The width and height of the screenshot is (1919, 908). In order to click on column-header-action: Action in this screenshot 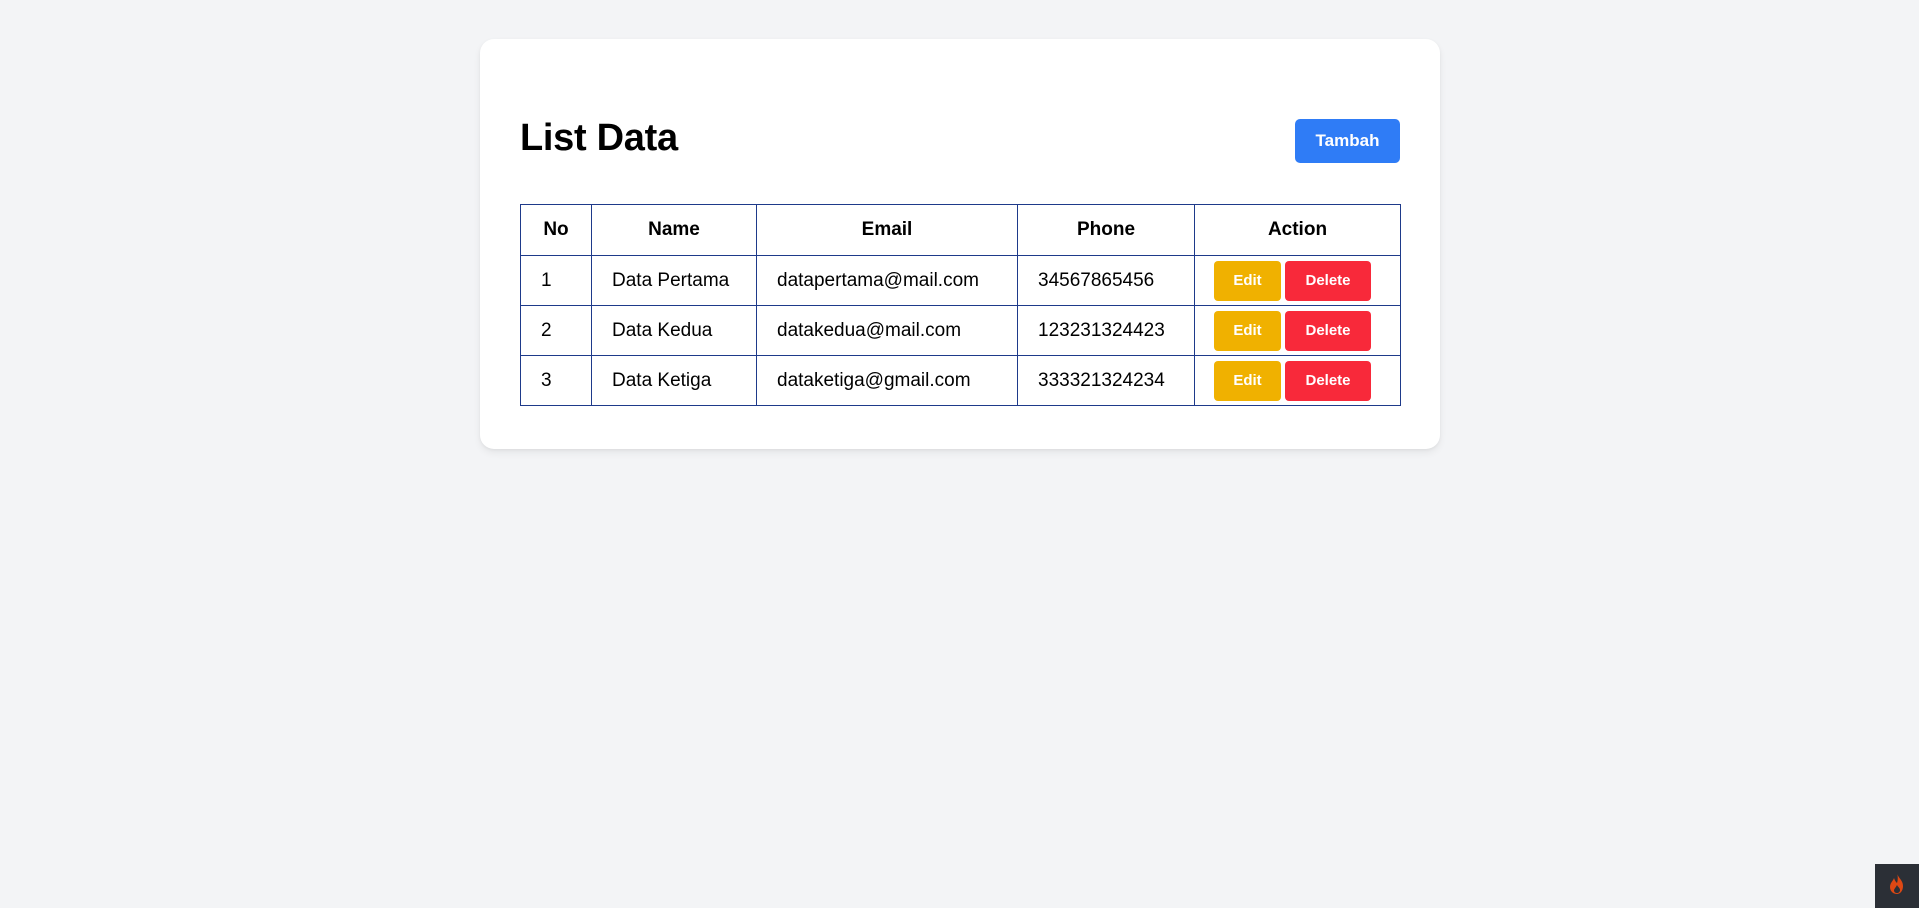, I will do `click(1297, 230)`.